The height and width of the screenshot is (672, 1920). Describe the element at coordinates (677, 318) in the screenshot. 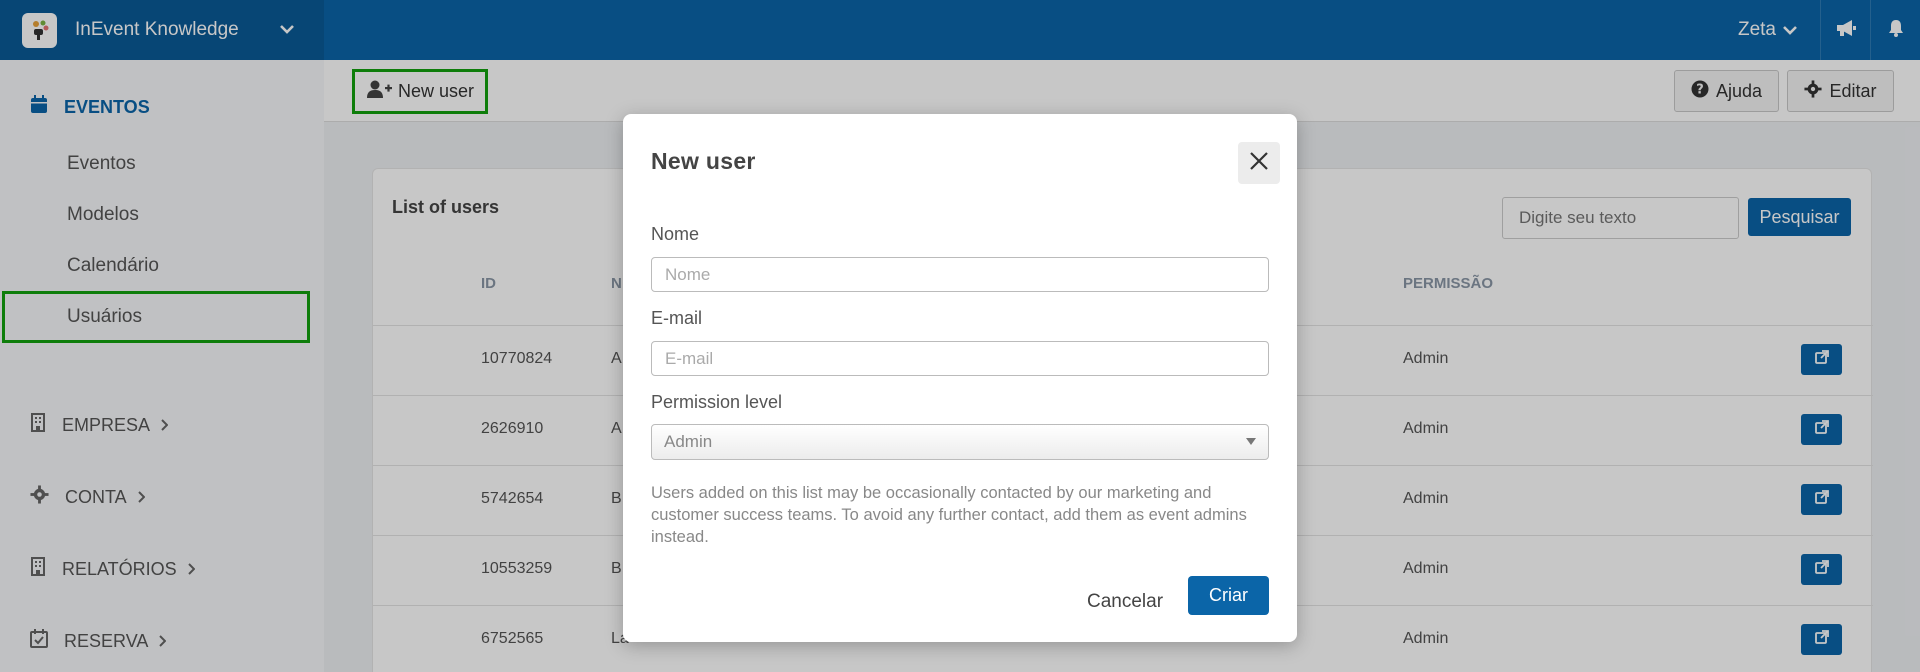

I see `email-label: E-mail` at that location.